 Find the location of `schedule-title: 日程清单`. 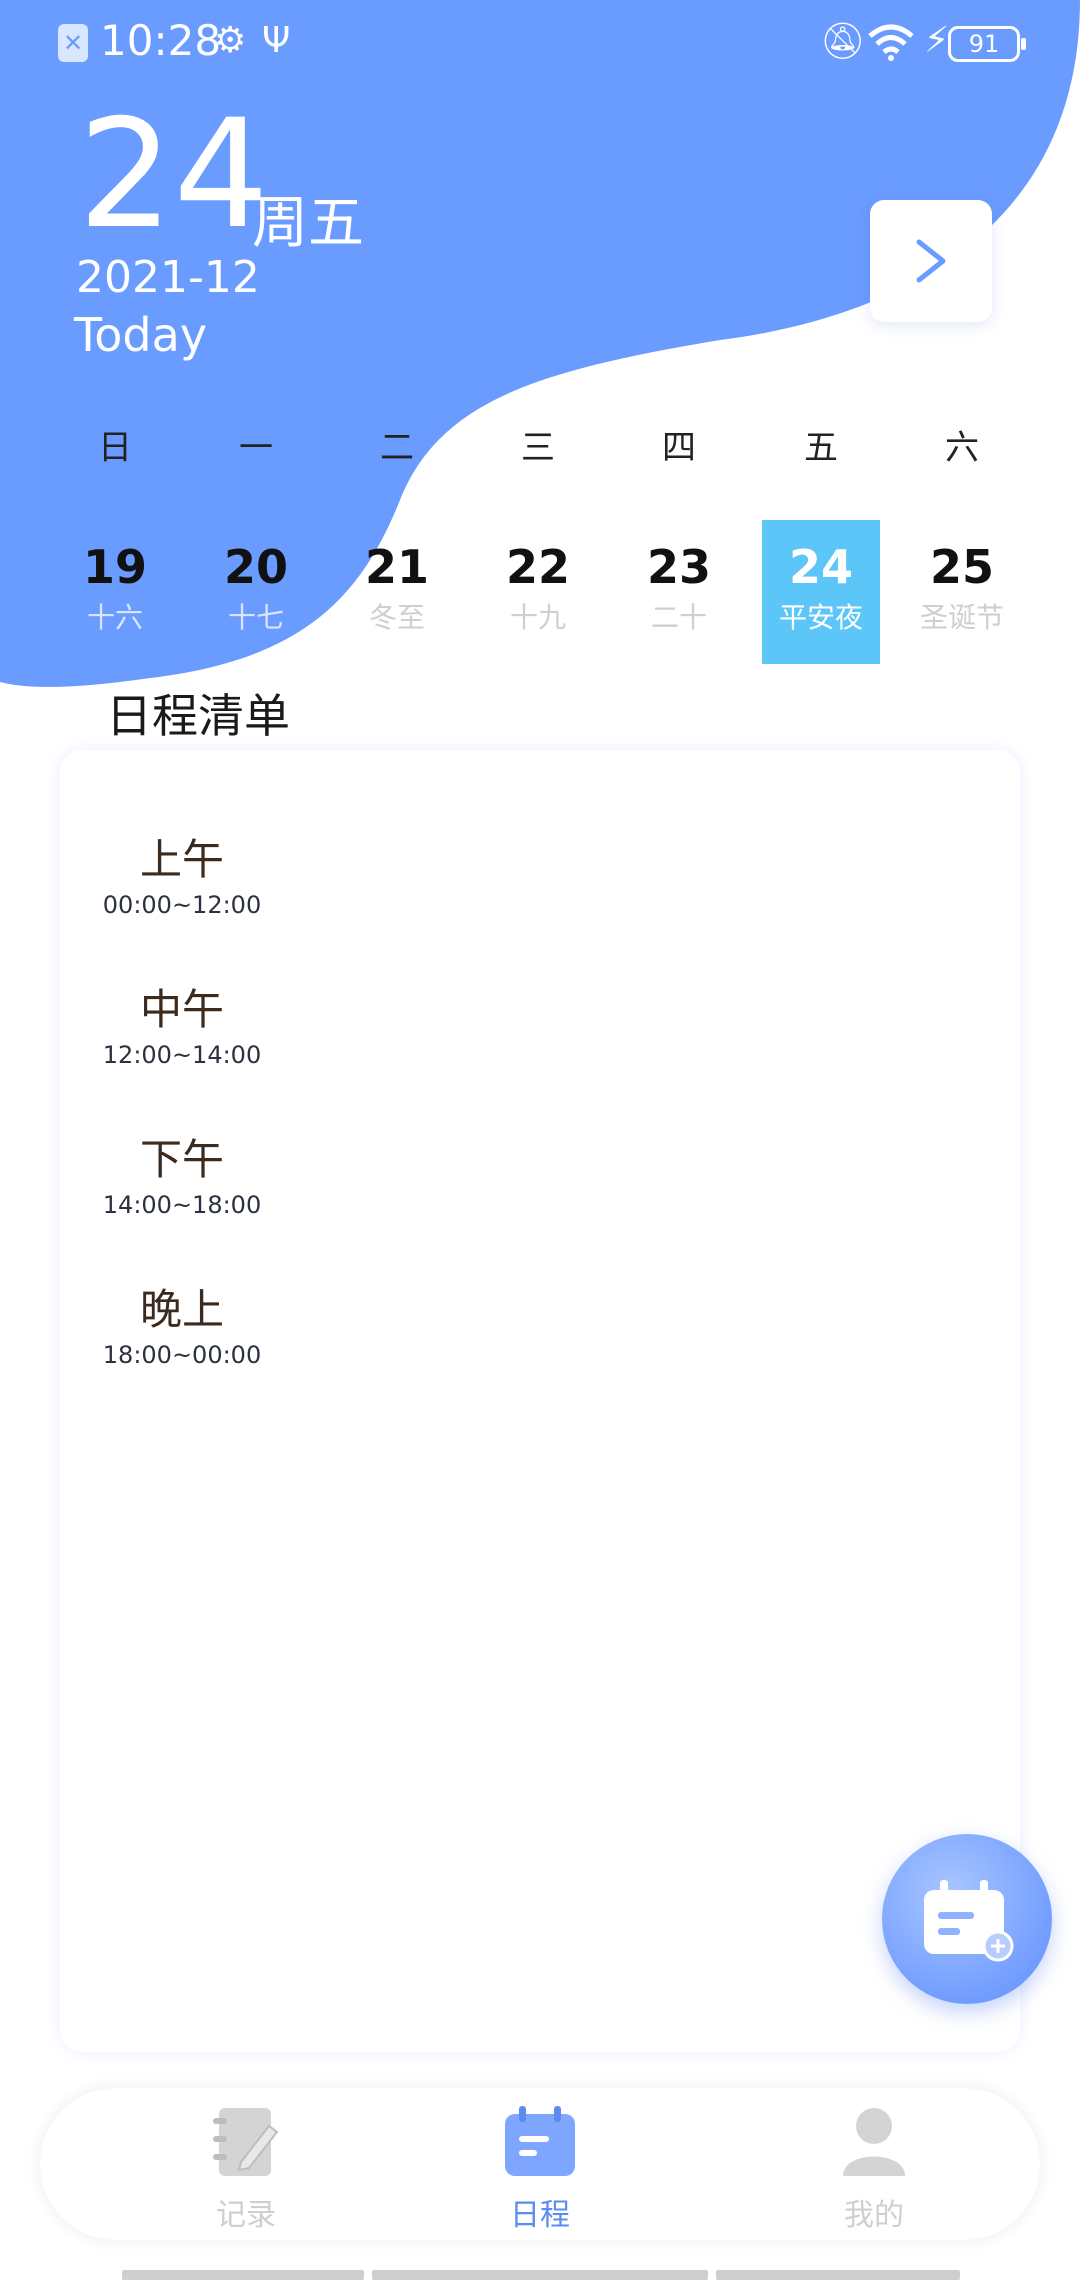

schedule-title: 日程清单 is located at coordinates (198, 716).